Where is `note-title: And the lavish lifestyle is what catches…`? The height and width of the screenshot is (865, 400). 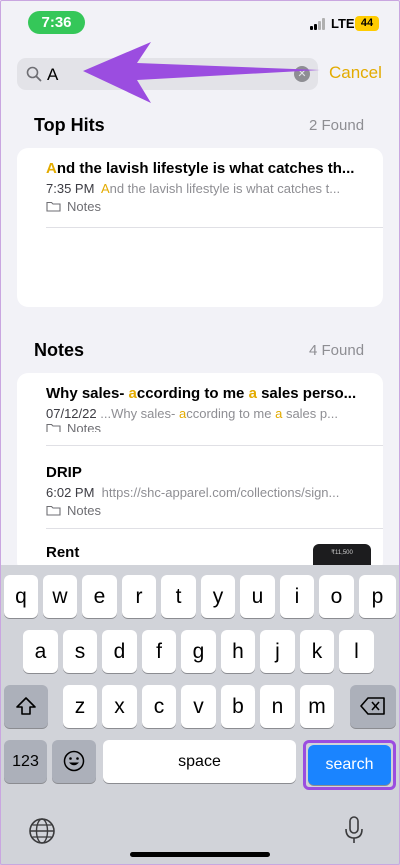 note-title: And the lavish lifestyle is what catches… is located at coordinates (200, 168).